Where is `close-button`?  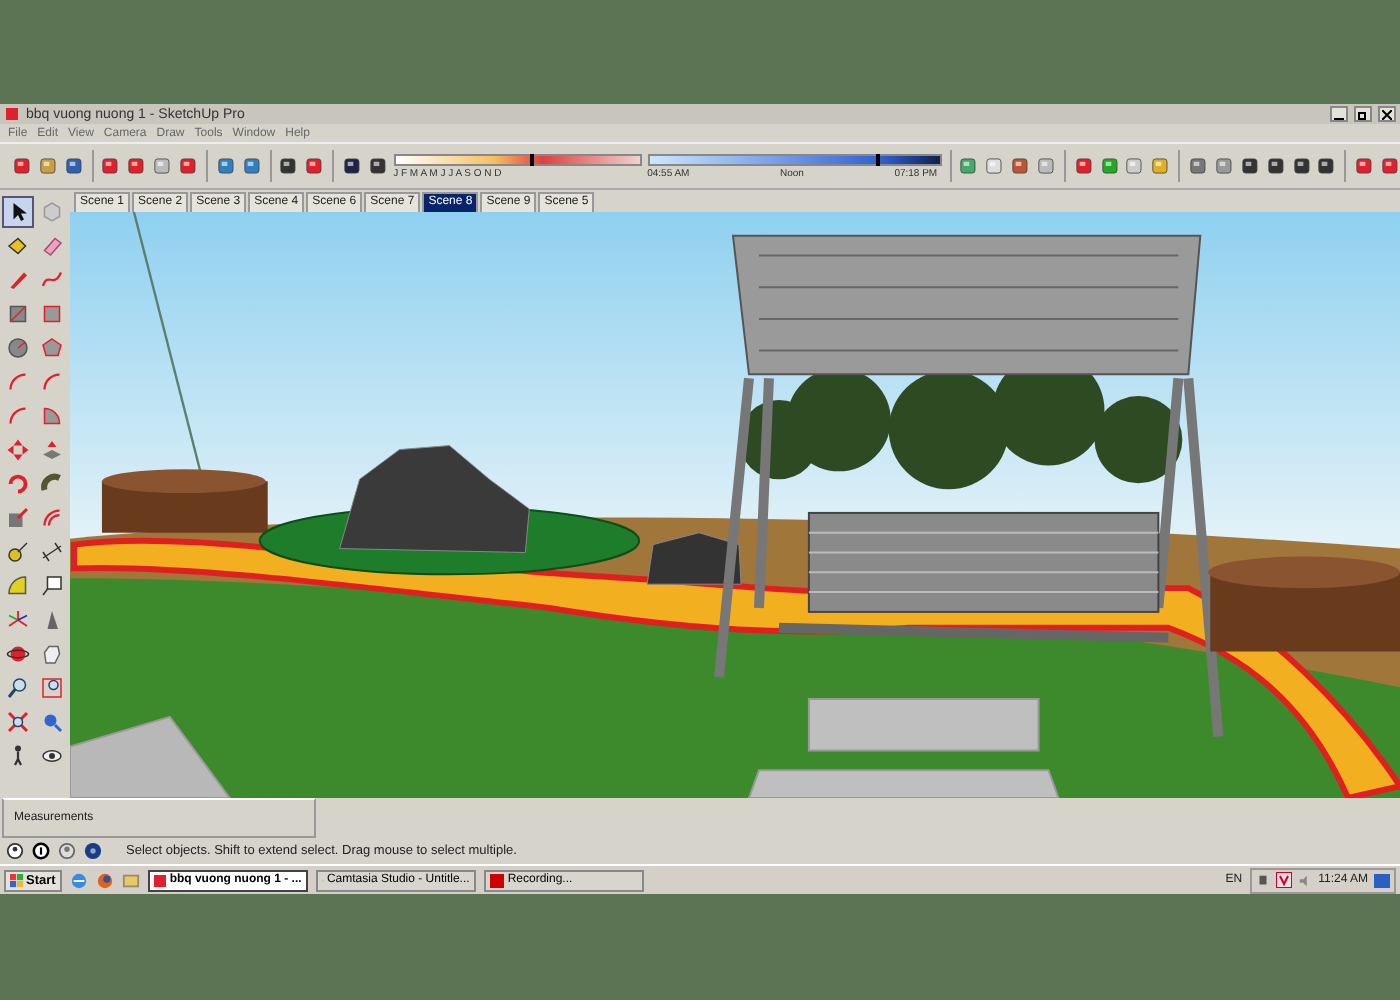 close-button is located at coordinates (1387, 114).